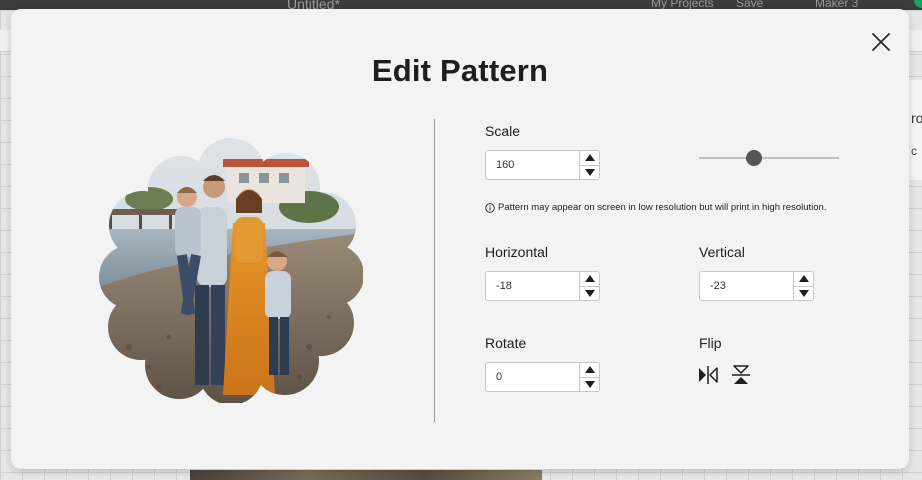 The width and height of the screenshot is (922, 480). What do you see at coordinates (710, 343) in the screenshot?
I see `flip-label: Flip` at bounding box center [710, 343].